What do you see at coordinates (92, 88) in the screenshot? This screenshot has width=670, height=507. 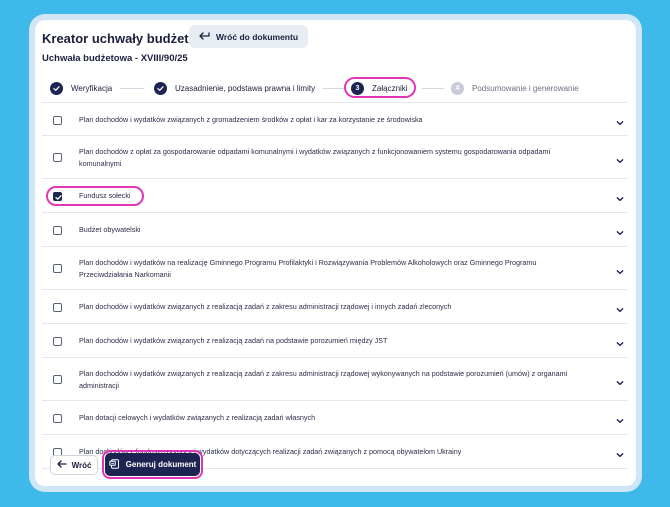 I see `step-label: Weryfikacja` at bounding box center [92, 88].